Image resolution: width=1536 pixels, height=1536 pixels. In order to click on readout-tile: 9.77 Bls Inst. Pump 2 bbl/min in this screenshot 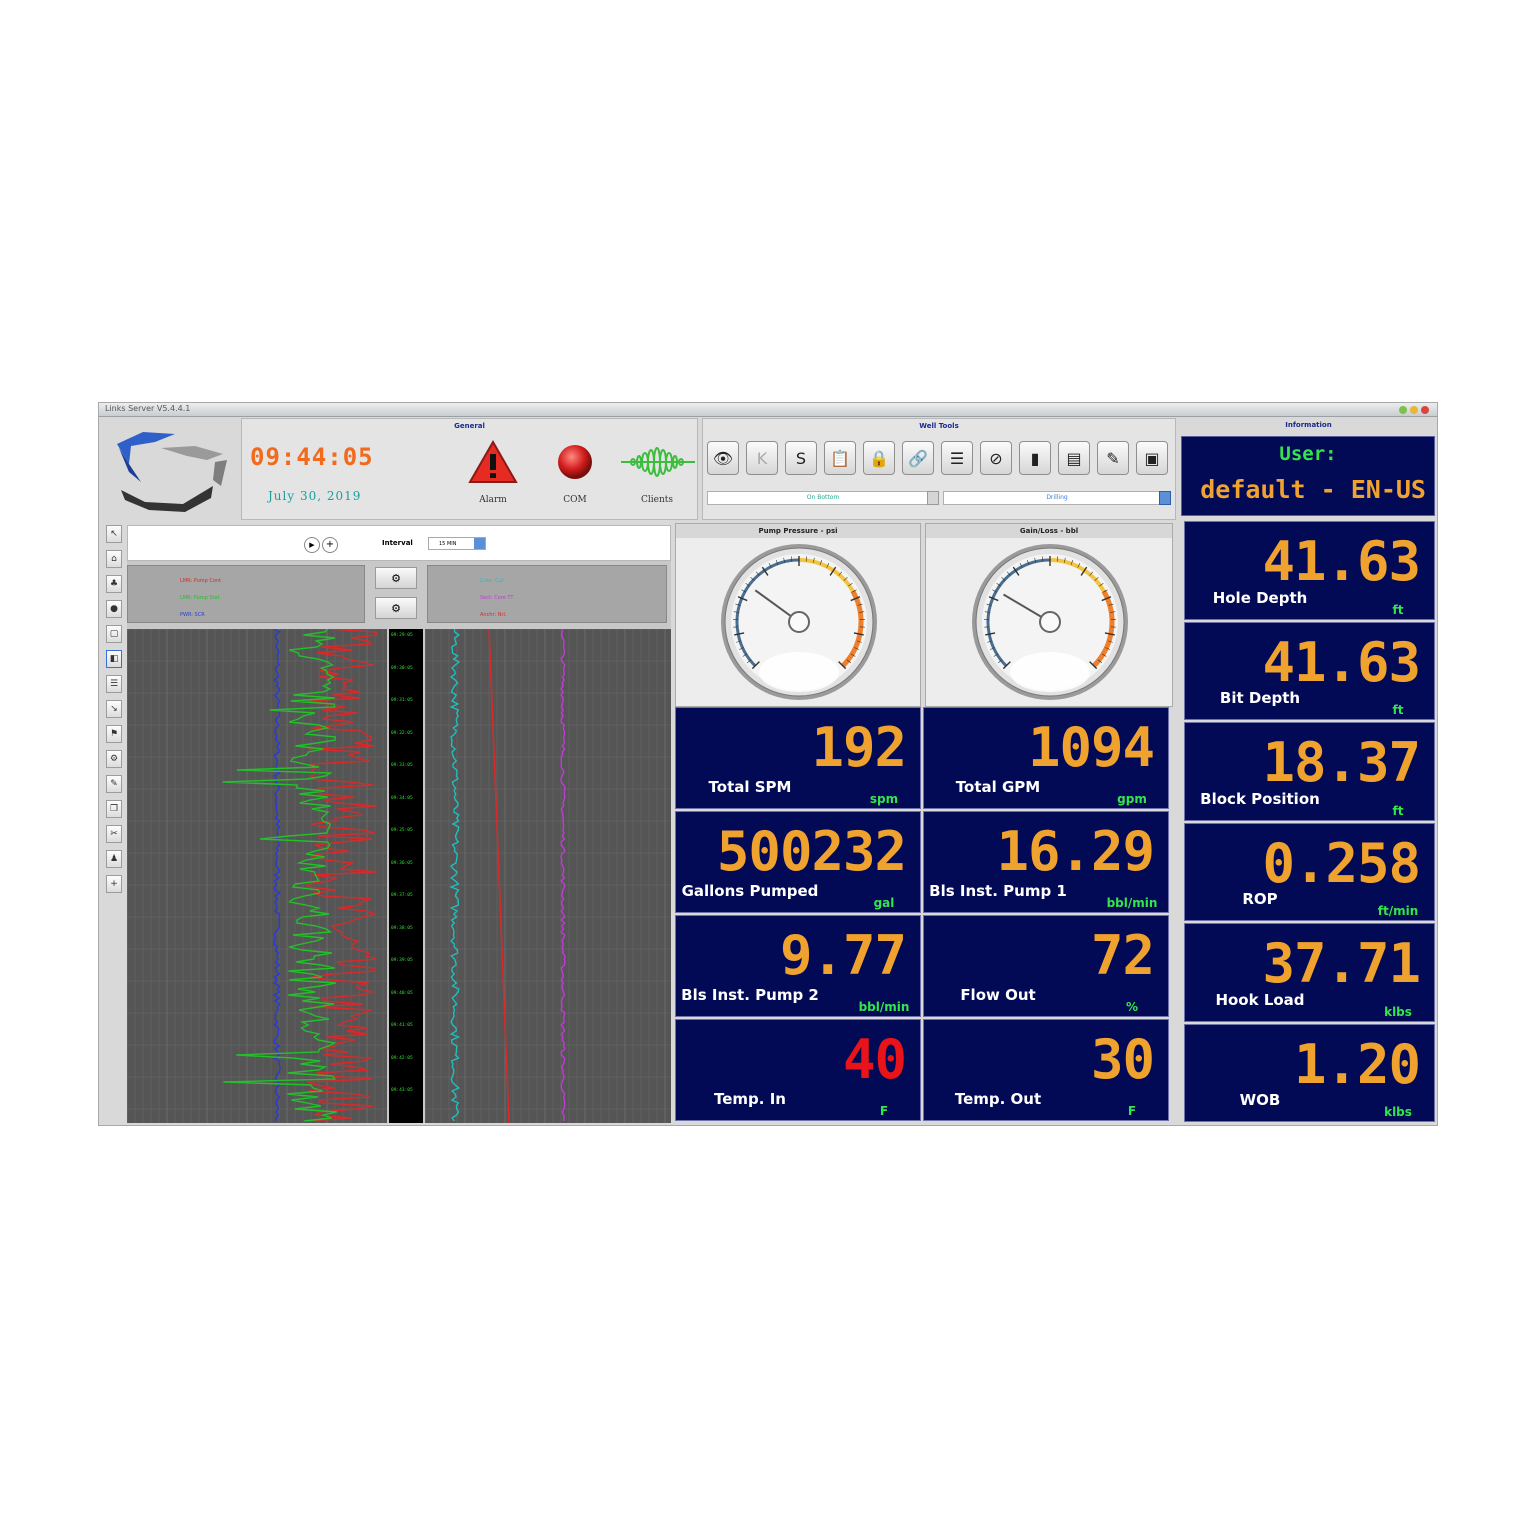, I will do `click(798, 966)`.